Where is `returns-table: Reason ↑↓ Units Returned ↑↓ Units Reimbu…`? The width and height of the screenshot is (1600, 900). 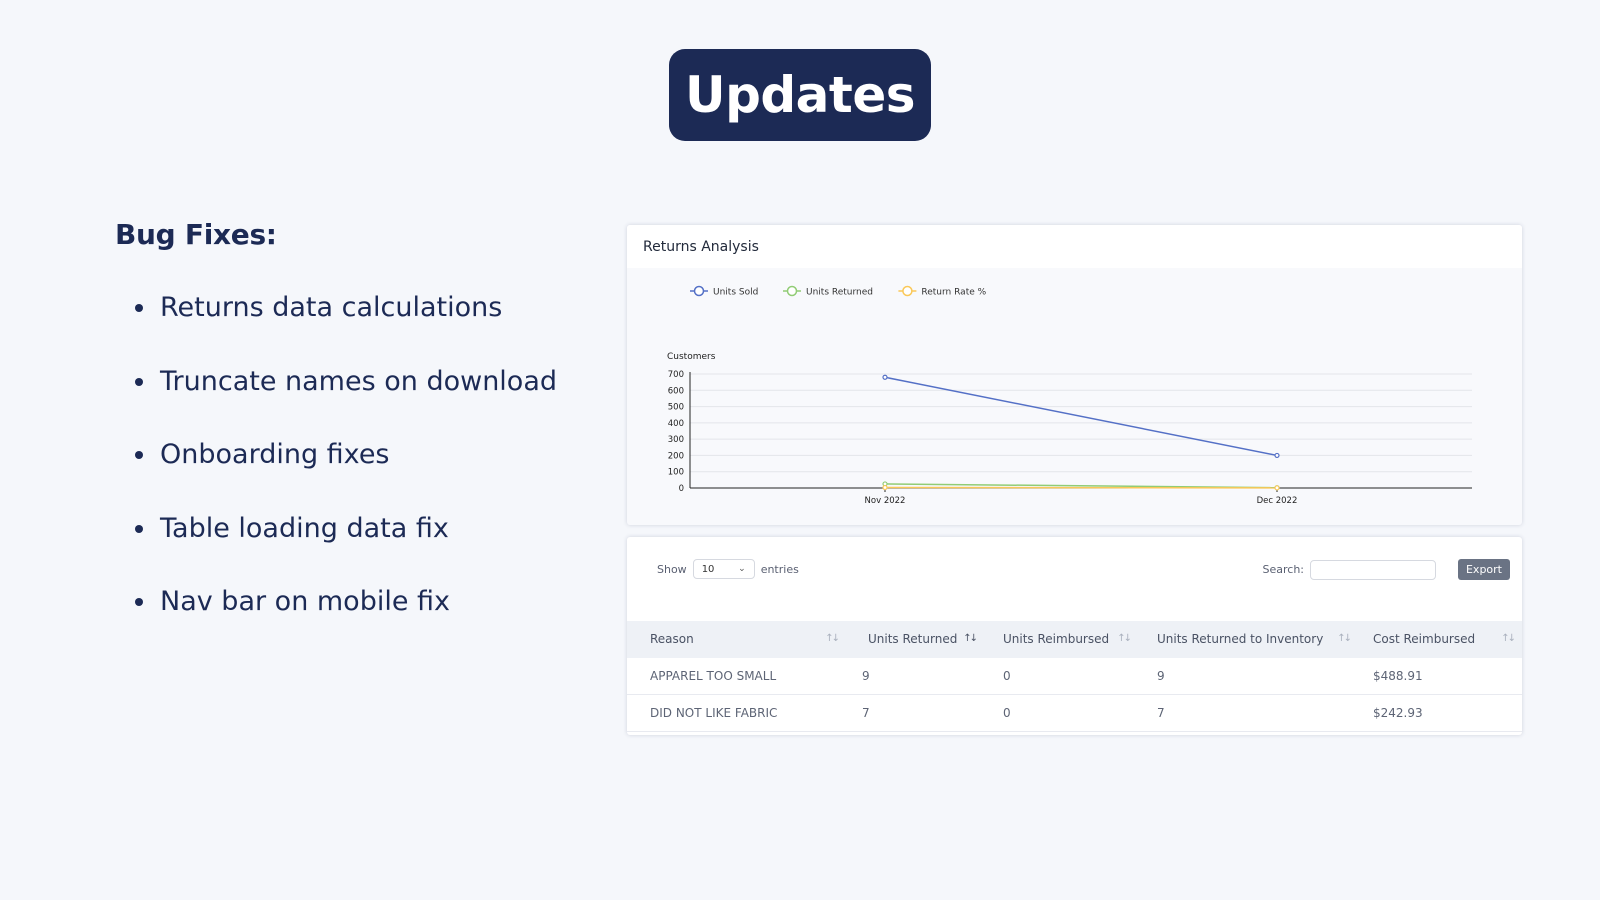 returns-table: Reason ↑↓ Units Returned ↑↓ Units Reimbu… is located at coordinates (1074, 676).